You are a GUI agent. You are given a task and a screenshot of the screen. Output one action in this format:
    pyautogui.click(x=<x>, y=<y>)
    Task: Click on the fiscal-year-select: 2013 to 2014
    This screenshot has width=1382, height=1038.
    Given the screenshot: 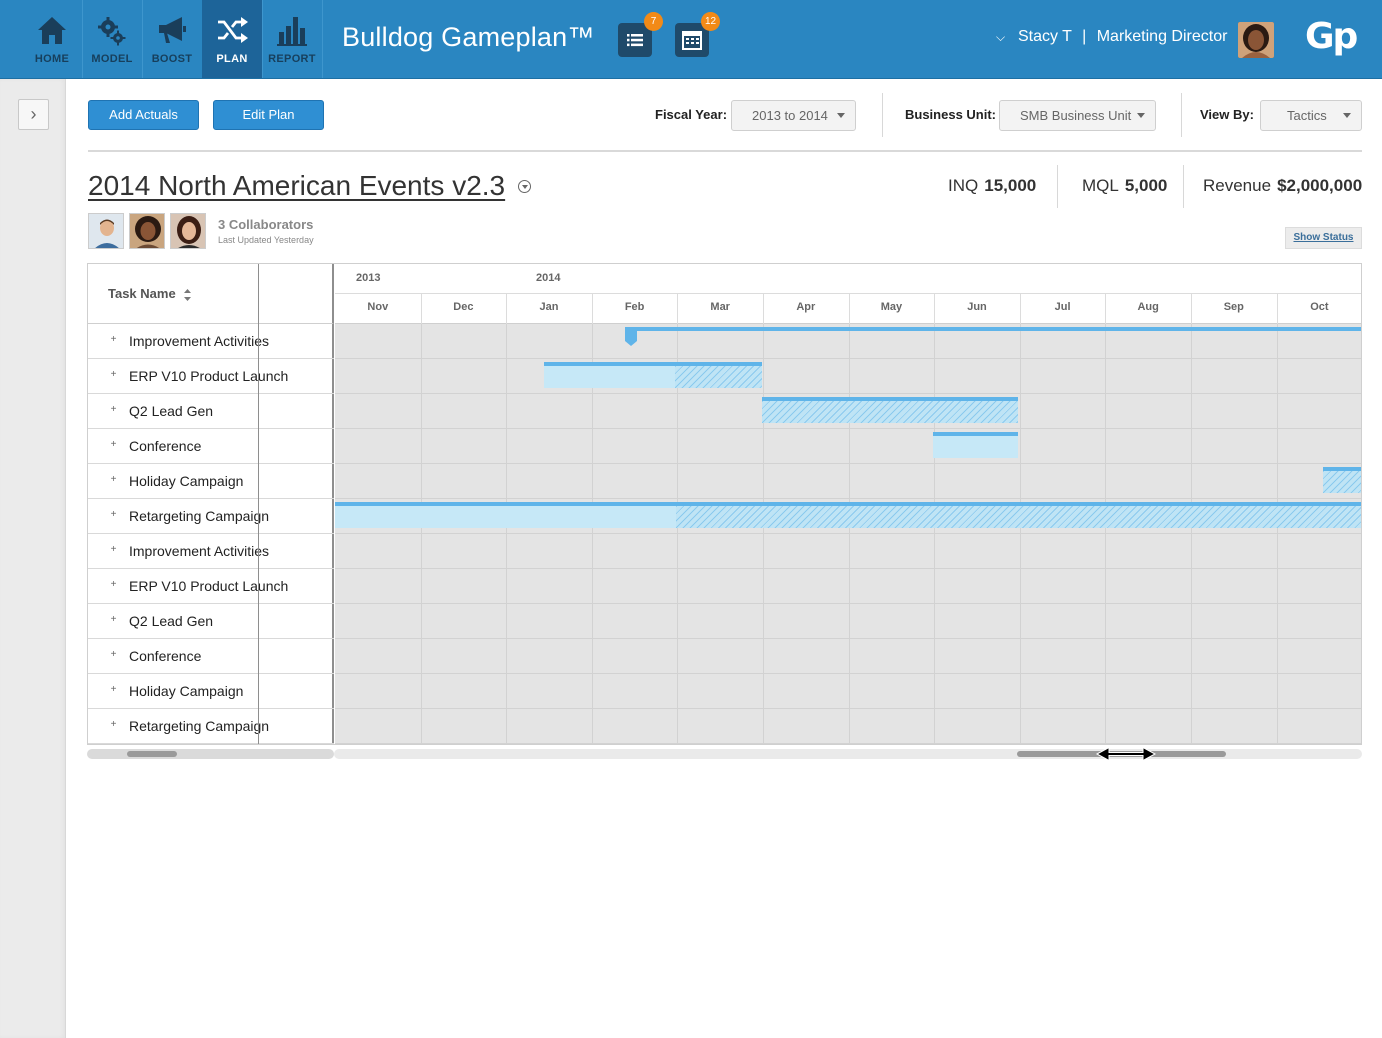 What is the action you would take?
    pyautogui.click(x=793, y=115)
    